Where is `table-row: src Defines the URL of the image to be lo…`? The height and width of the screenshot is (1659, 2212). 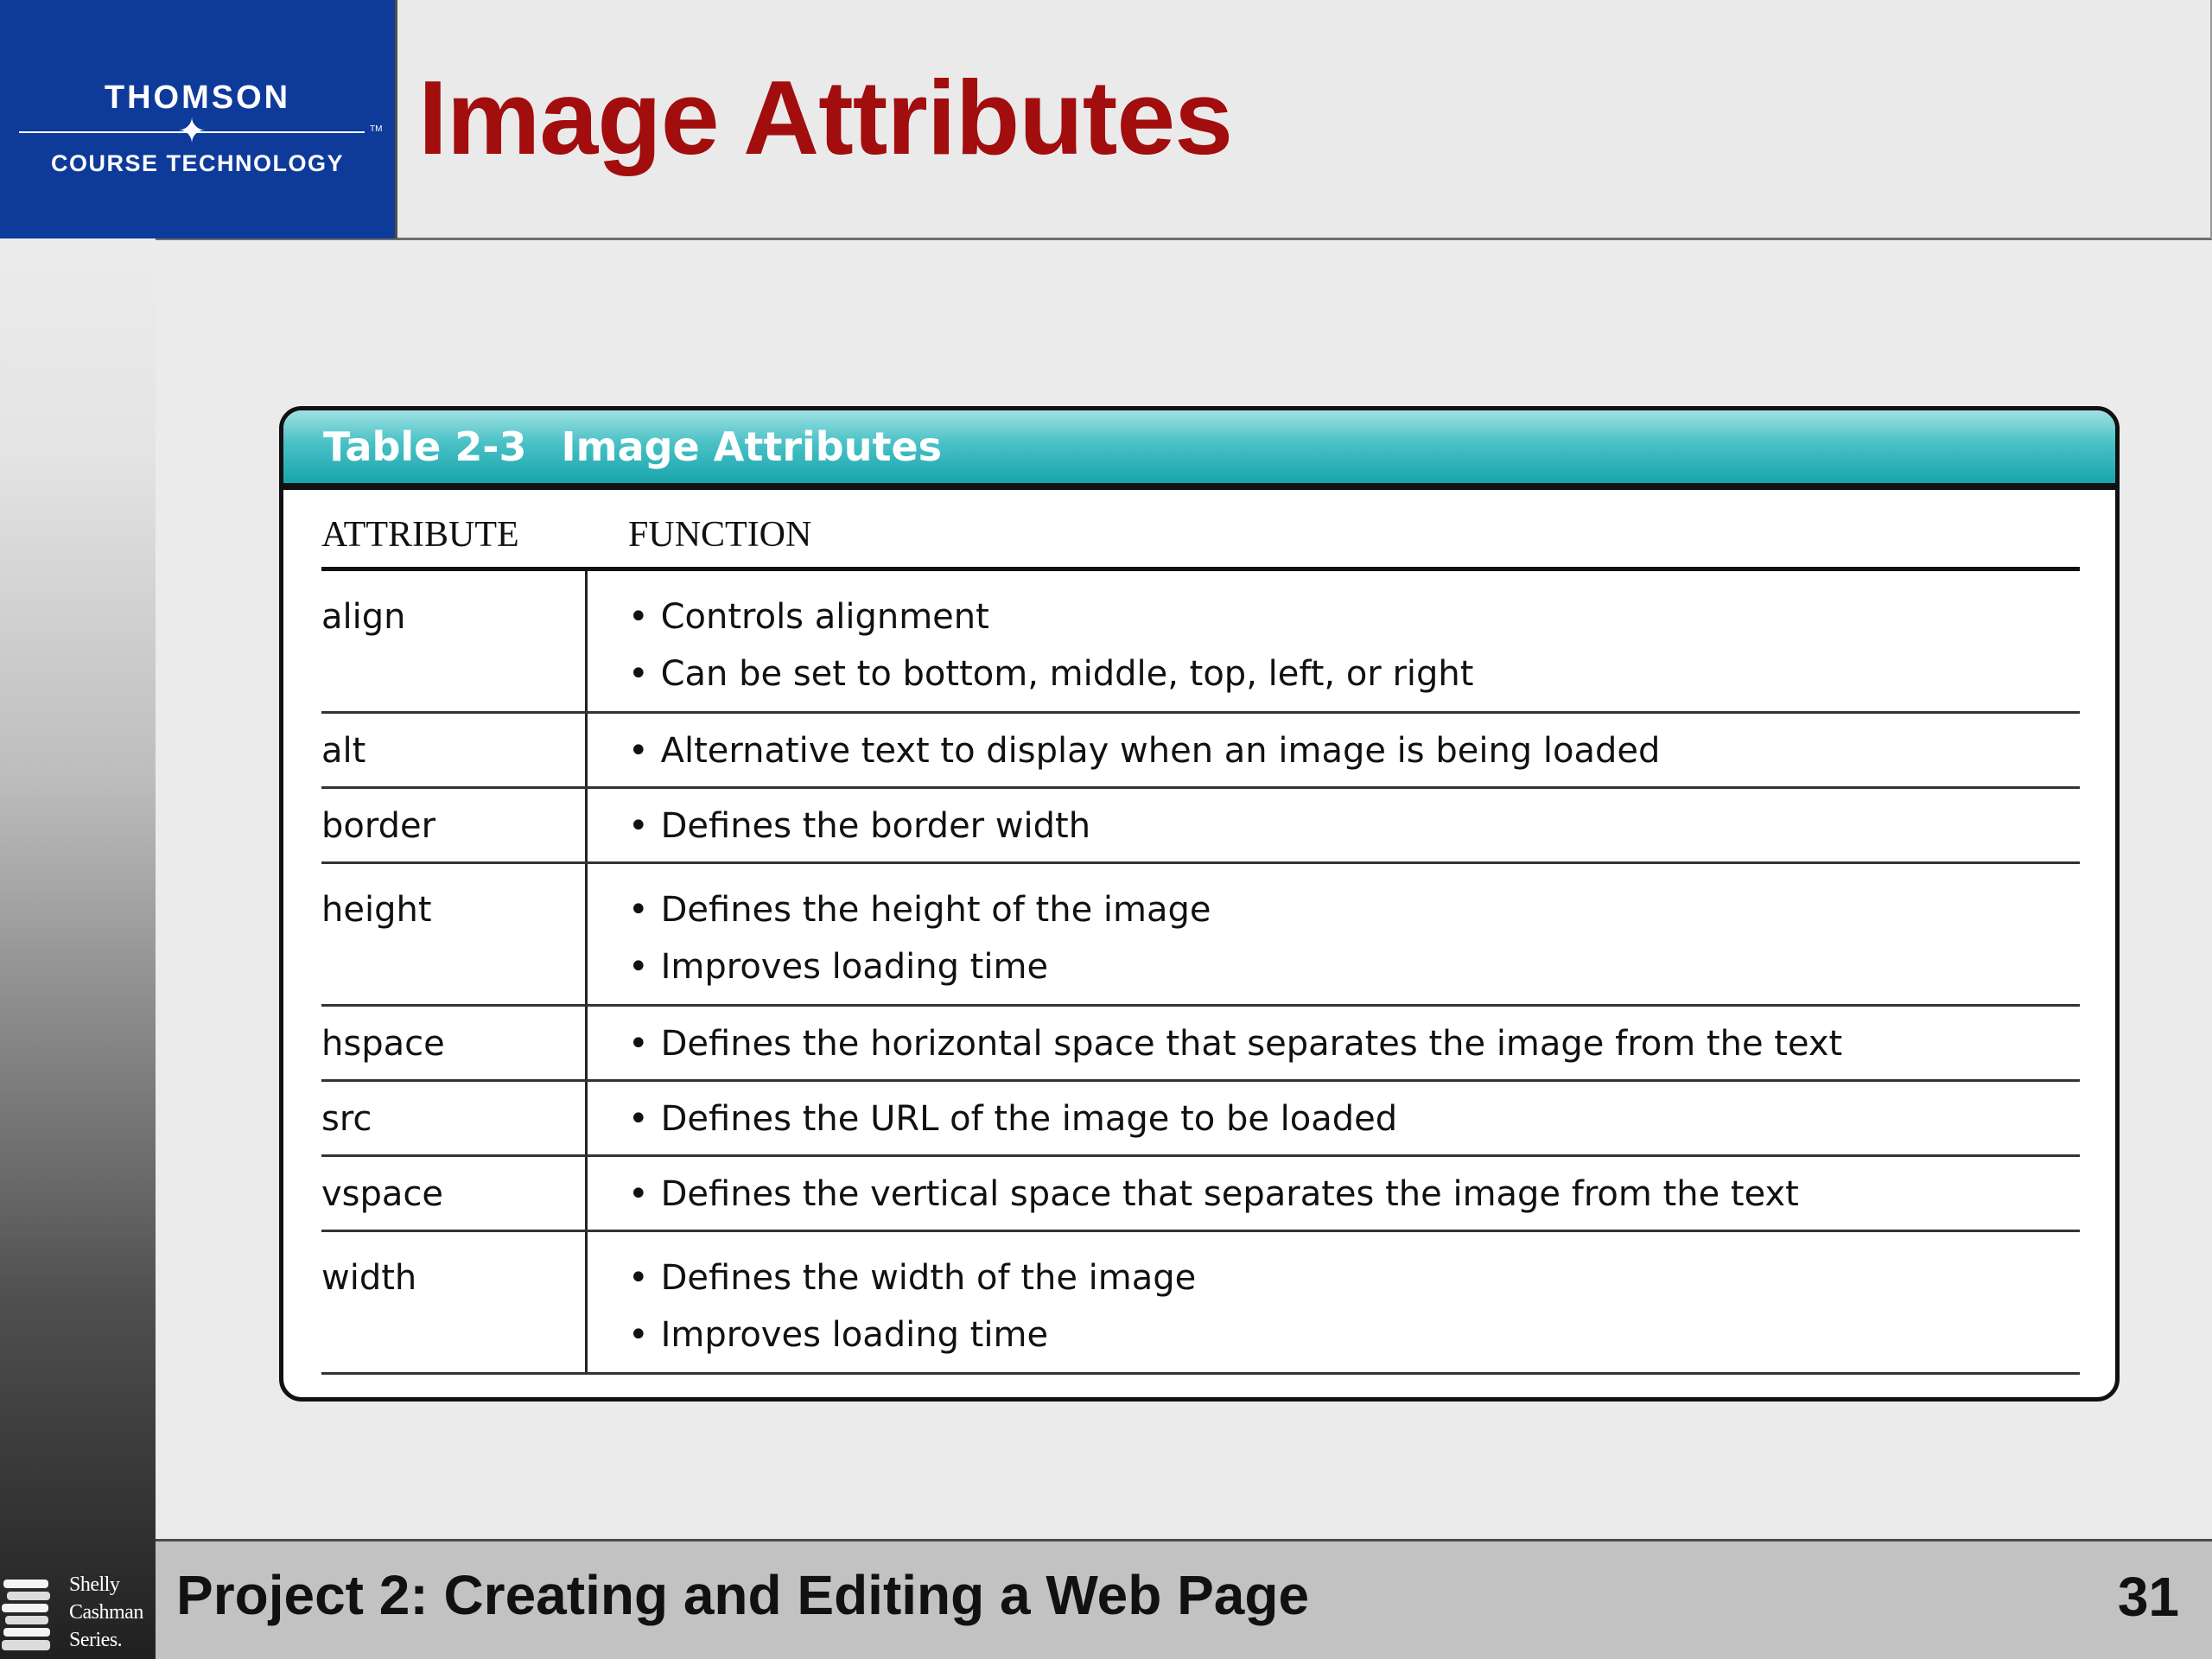 table-row: src Defines the URL of the image to be lo… is located at coordinates (1200, 1119).